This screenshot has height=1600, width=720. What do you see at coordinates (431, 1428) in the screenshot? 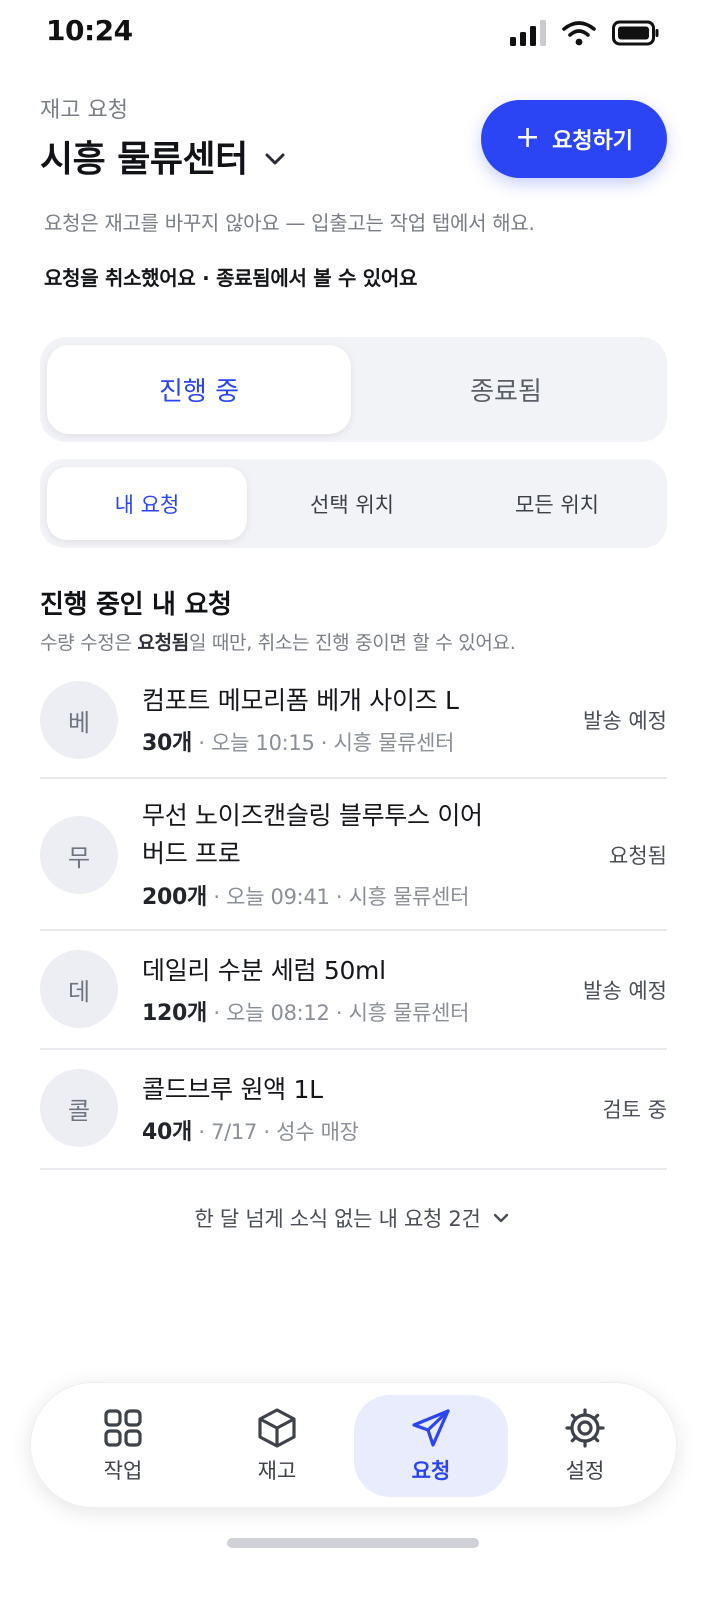
I see `send-icon` at bounding box center [431, 1428].